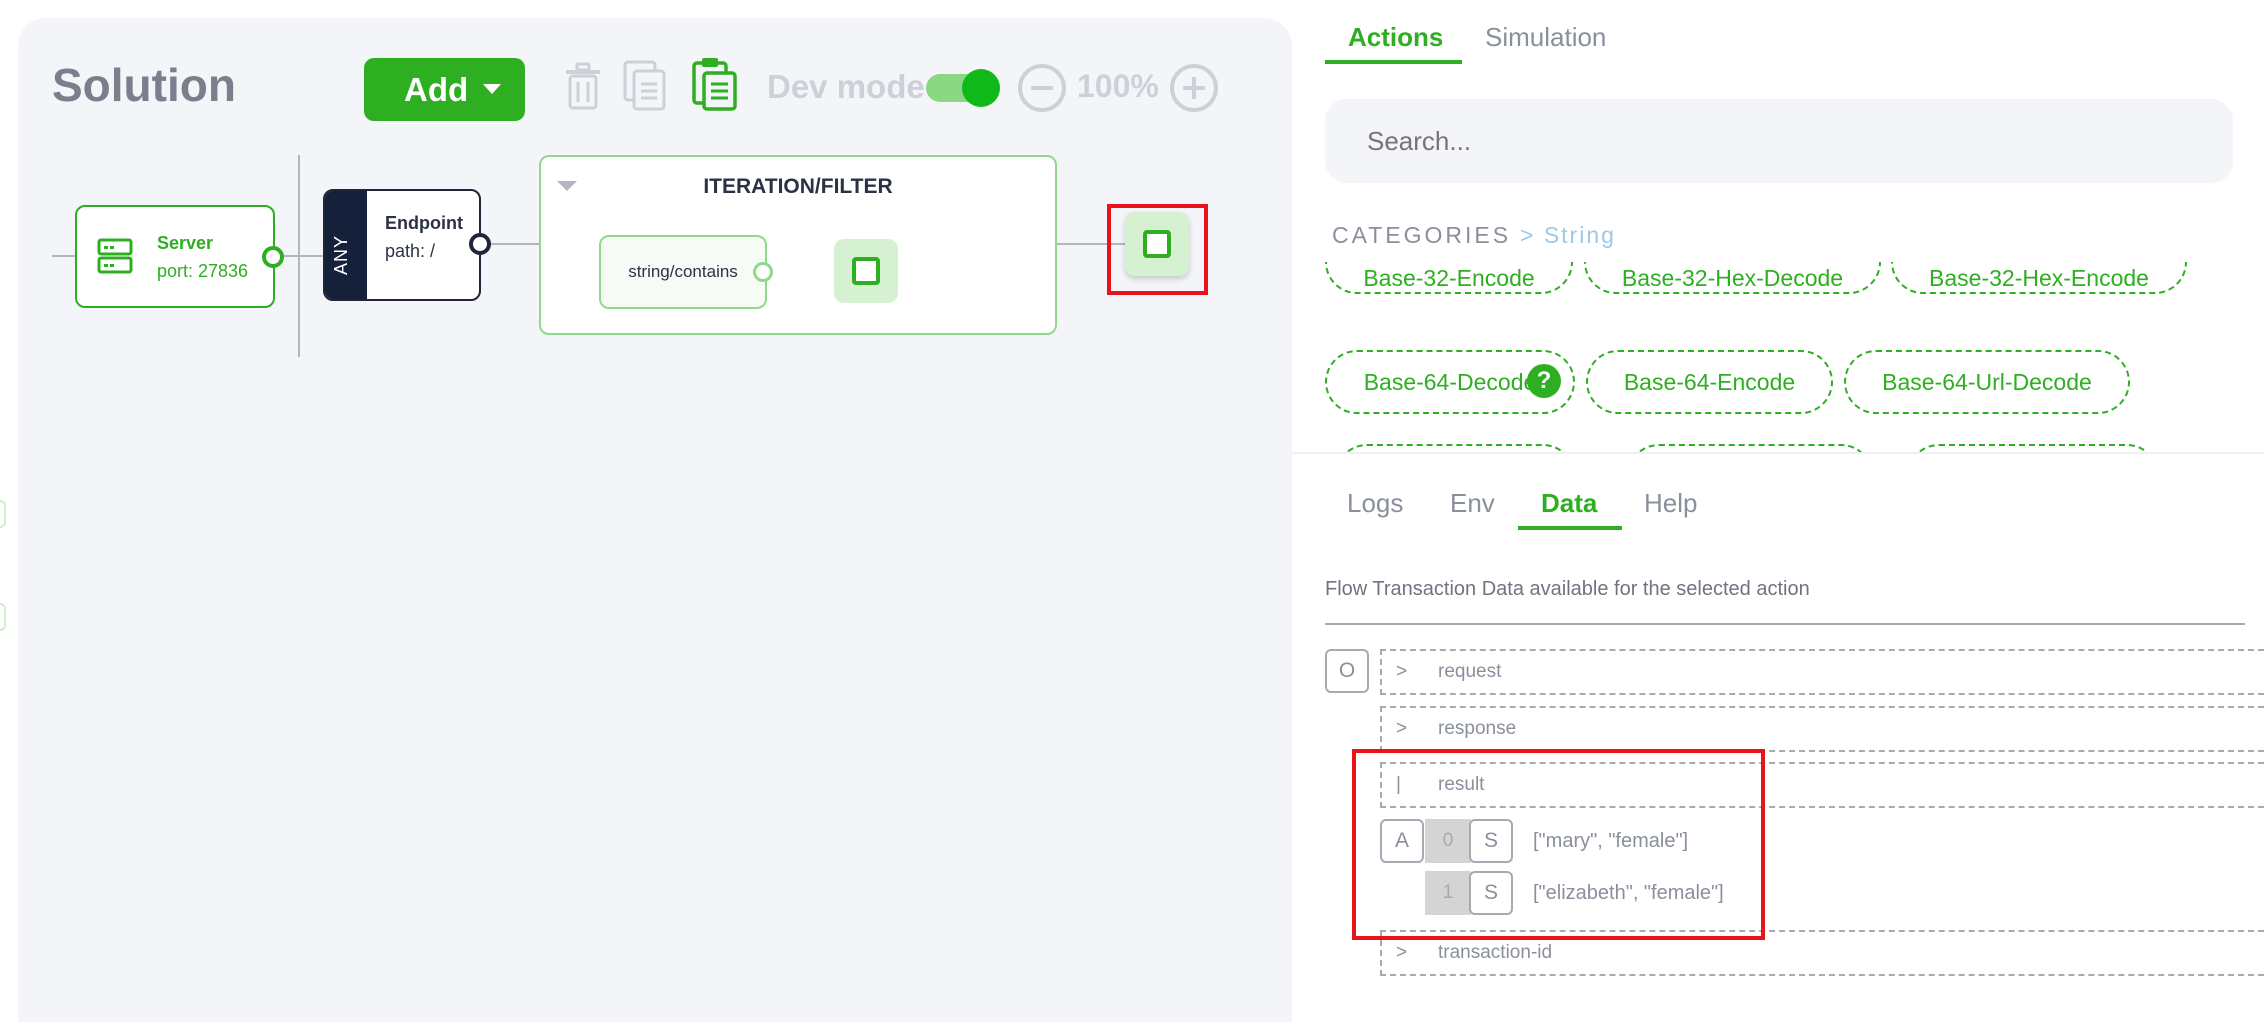 Image resolution: width=2264 pixels, height=1022 pixels. What do you see at coordinates (64, 256) in the screenshot?
I see `connector-line` at bounding box center [64, 256].